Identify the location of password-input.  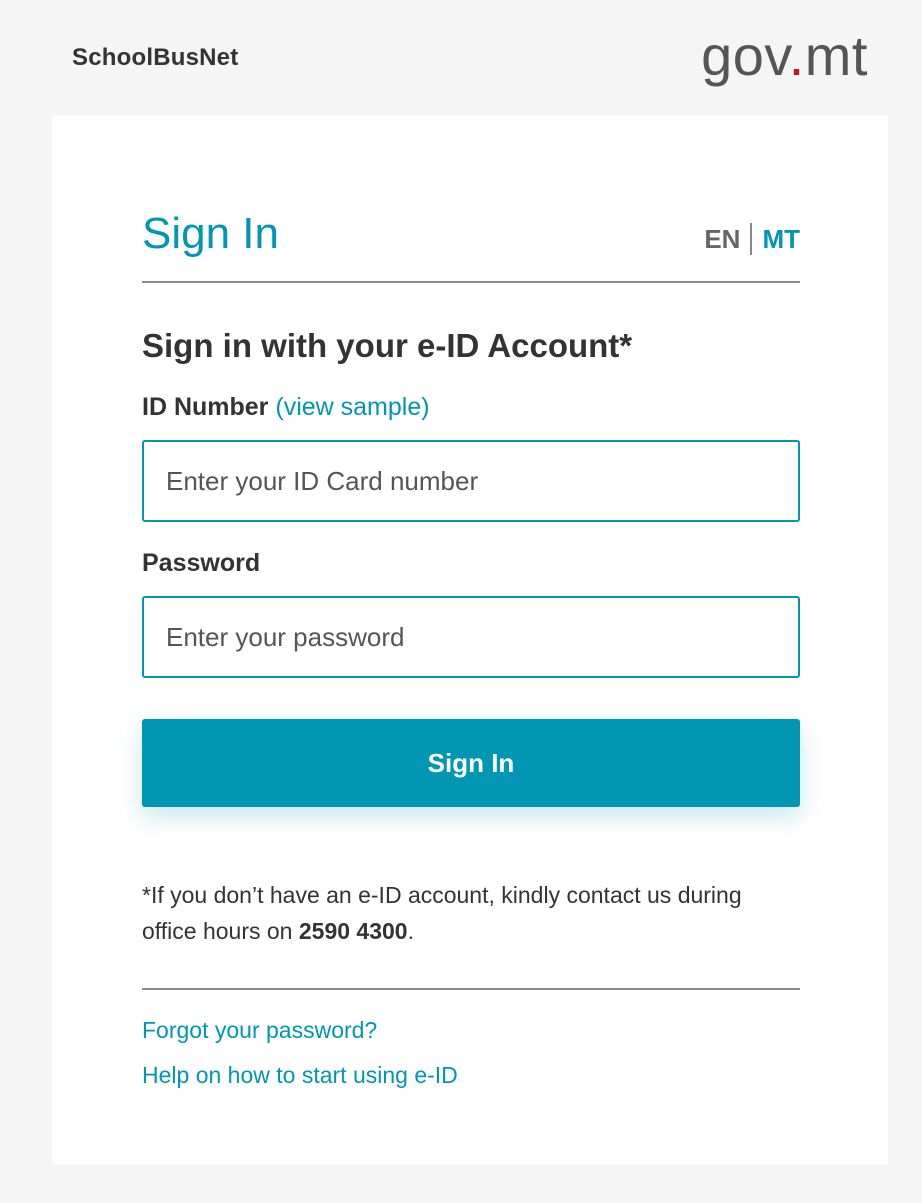
(471, 637).